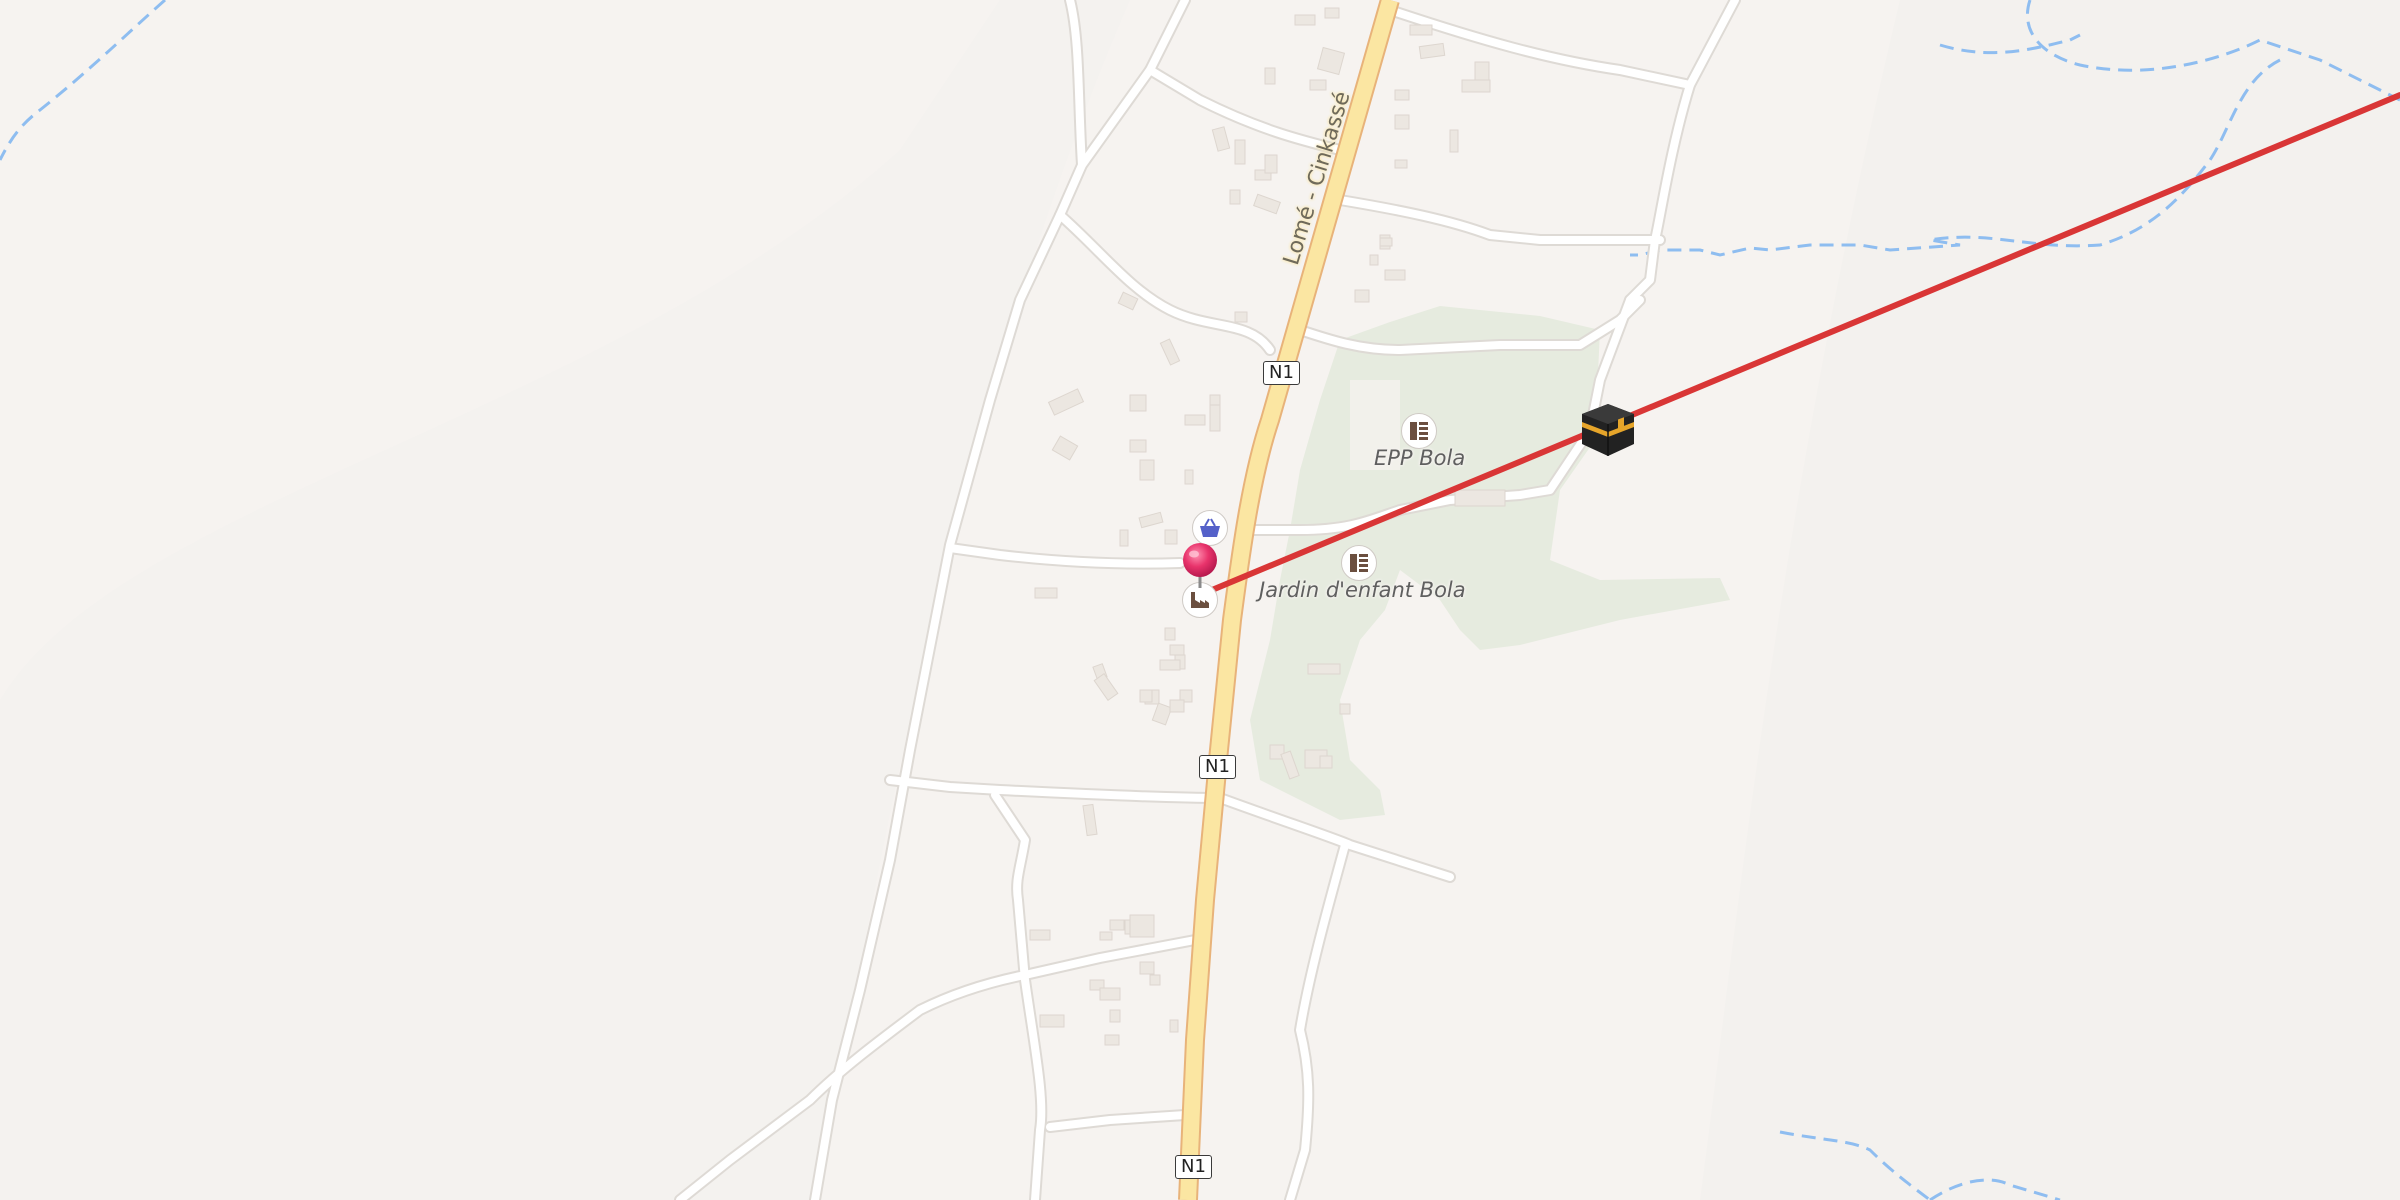 This screenshot has height=1200, width=2400. What do you see at coordinates (1210, 528) in the screenshot?
I see `shop-basket-icon` at bounding box center [1210, 528].